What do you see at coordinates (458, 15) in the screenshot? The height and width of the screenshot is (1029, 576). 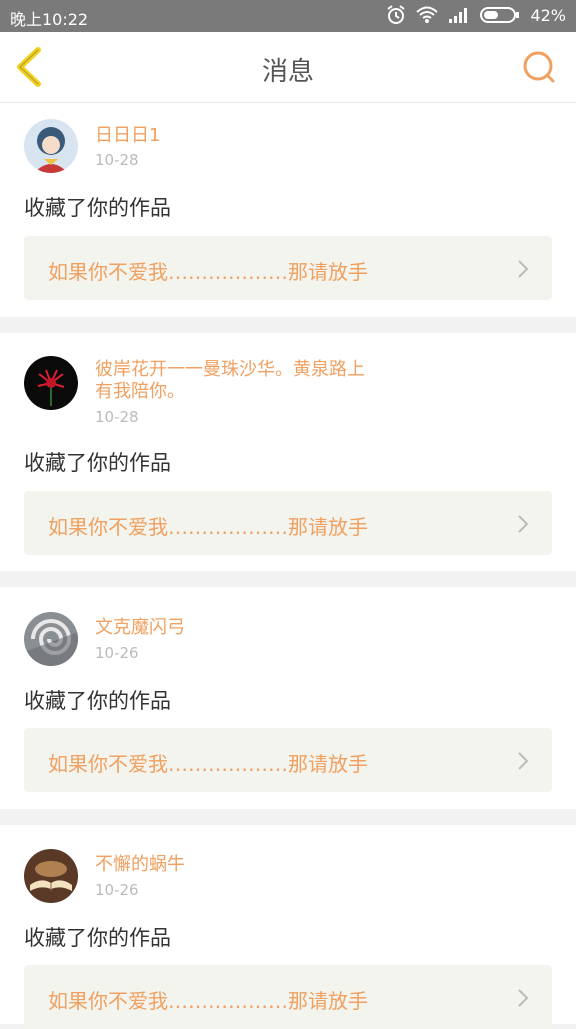 I see `signal-icon` at bounding box center [458, 15].